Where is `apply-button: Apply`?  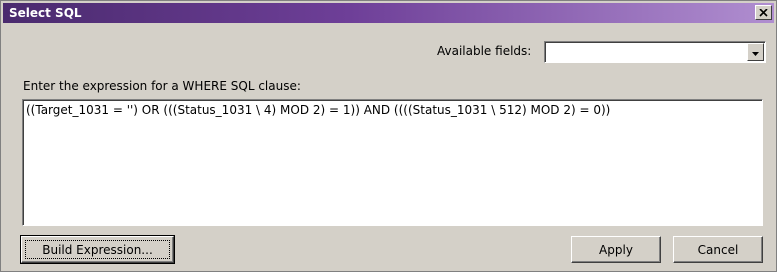 apply-button: Apply is located at coordinates (616, 249).